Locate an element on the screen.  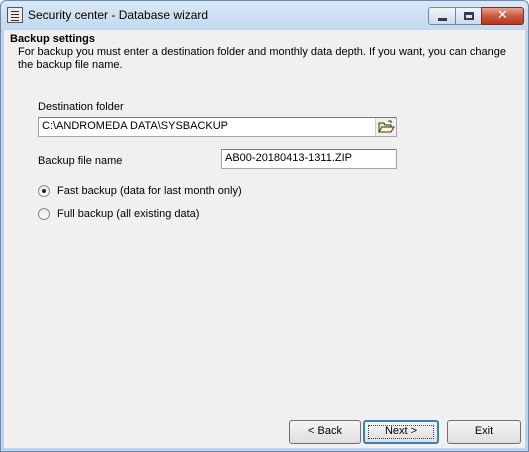
close-icon: ✕ is located at coordinates (502, 15).